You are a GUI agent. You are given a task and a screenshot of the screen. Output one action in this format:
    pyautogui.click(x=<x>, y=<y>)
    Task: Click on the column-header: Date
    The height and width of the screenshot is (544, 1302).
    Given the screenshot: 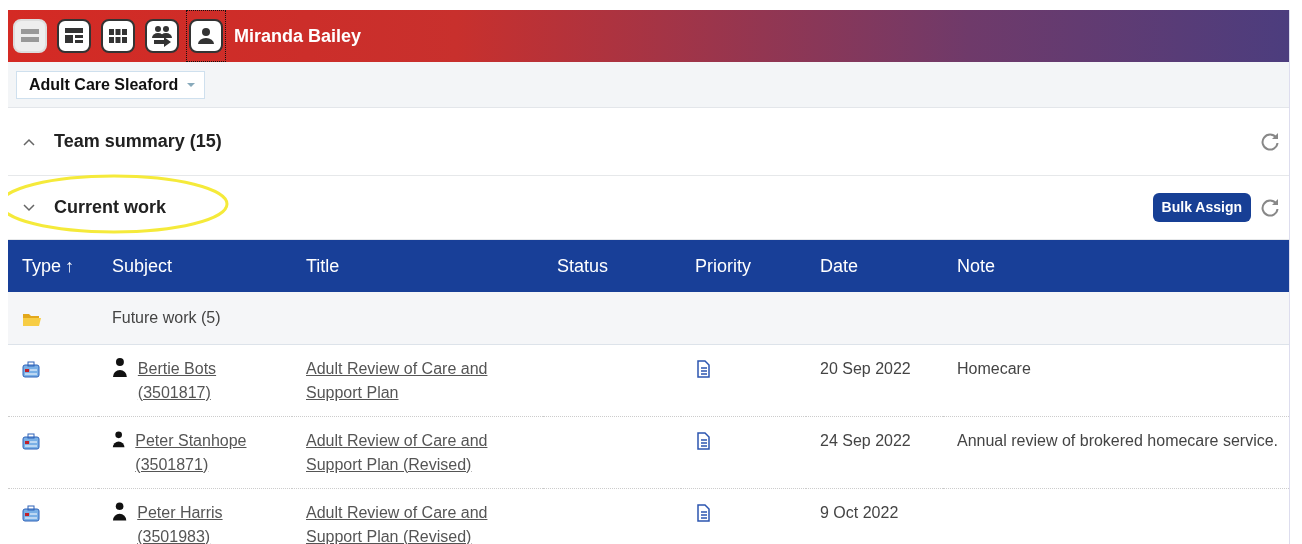 What is the action you would take?
    pyautogui.click(x=874, y=266)
    